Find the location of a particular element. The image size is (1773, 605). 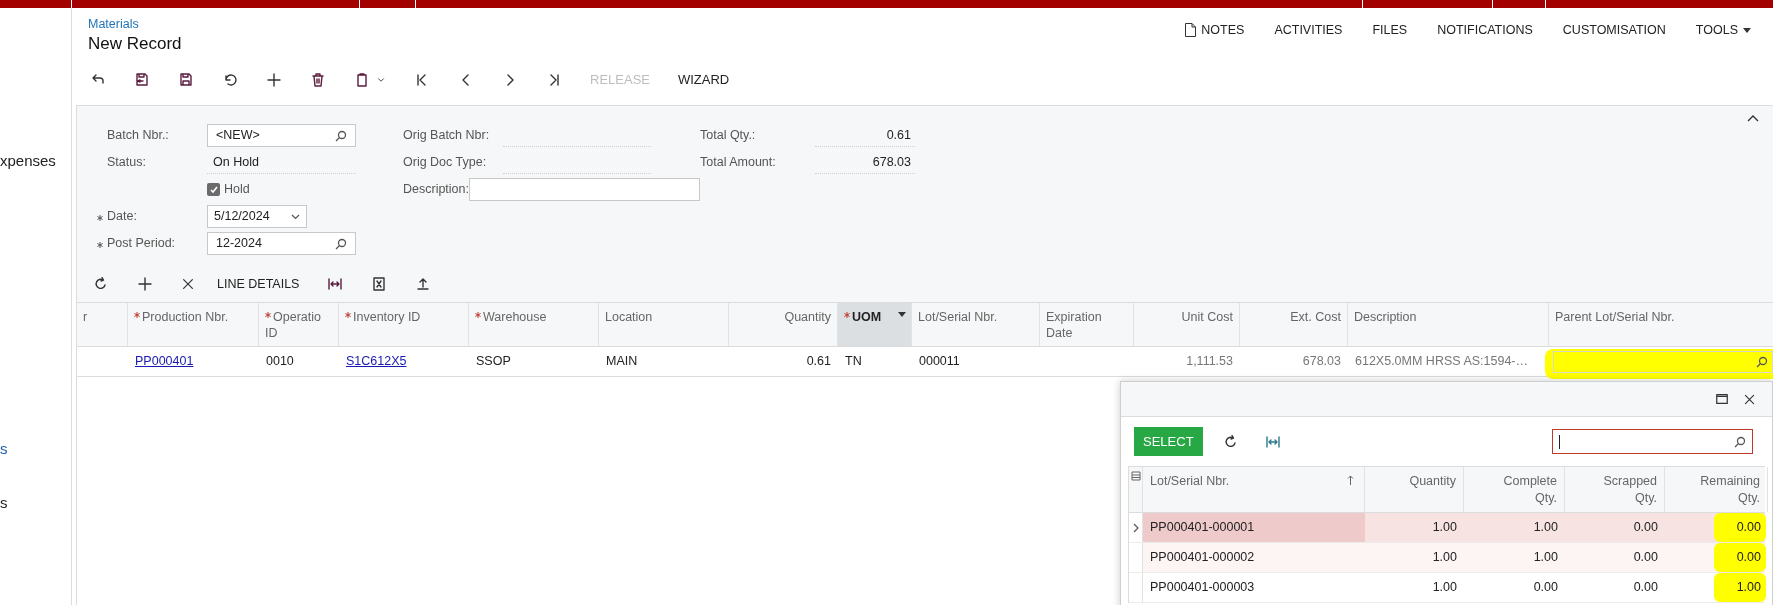

search-field is located at coordinates (1652, 441).